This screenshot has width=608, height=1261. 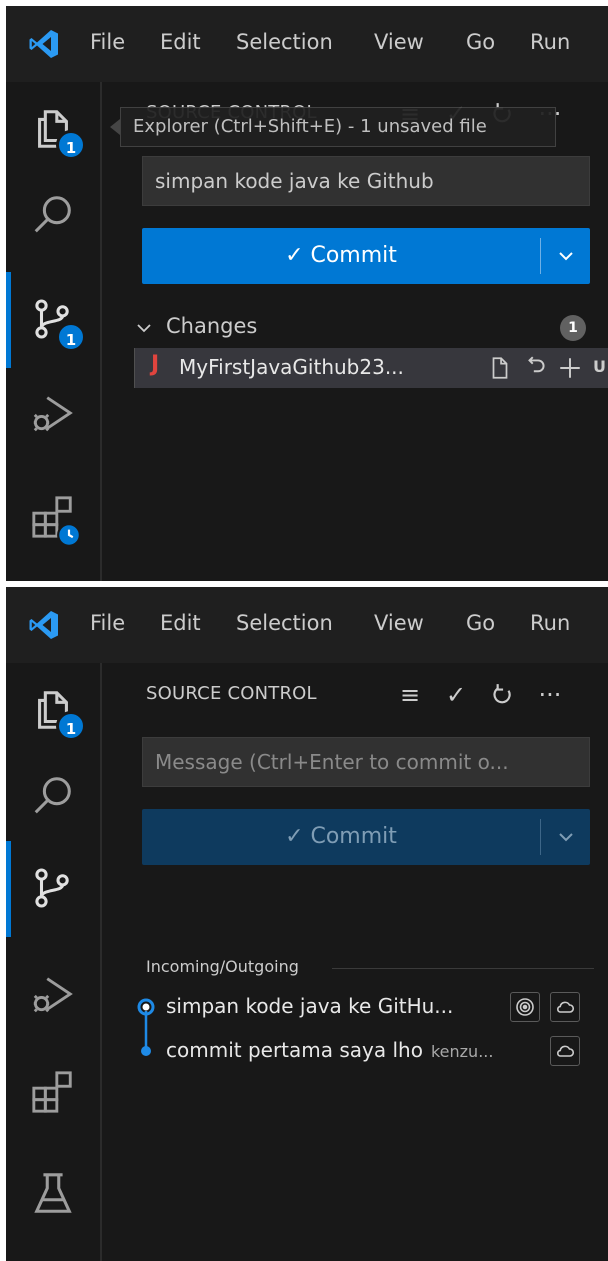 I want to click on flask-icon, so click(x=53, y=1193).